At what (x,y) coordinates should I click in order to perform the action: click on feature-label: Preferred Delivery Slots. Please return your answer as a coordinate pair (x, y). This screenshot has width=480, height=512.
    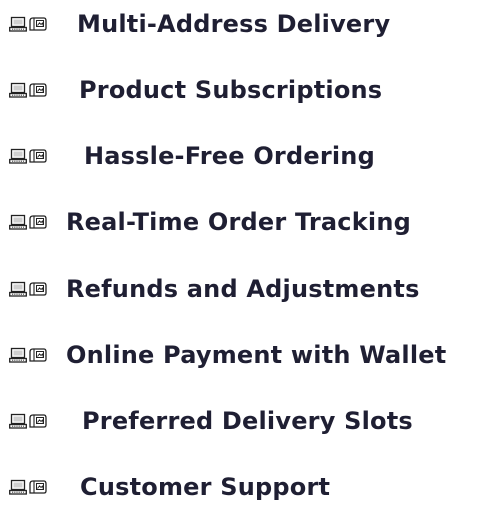
    Looking at the image, I should click on (247, 421).